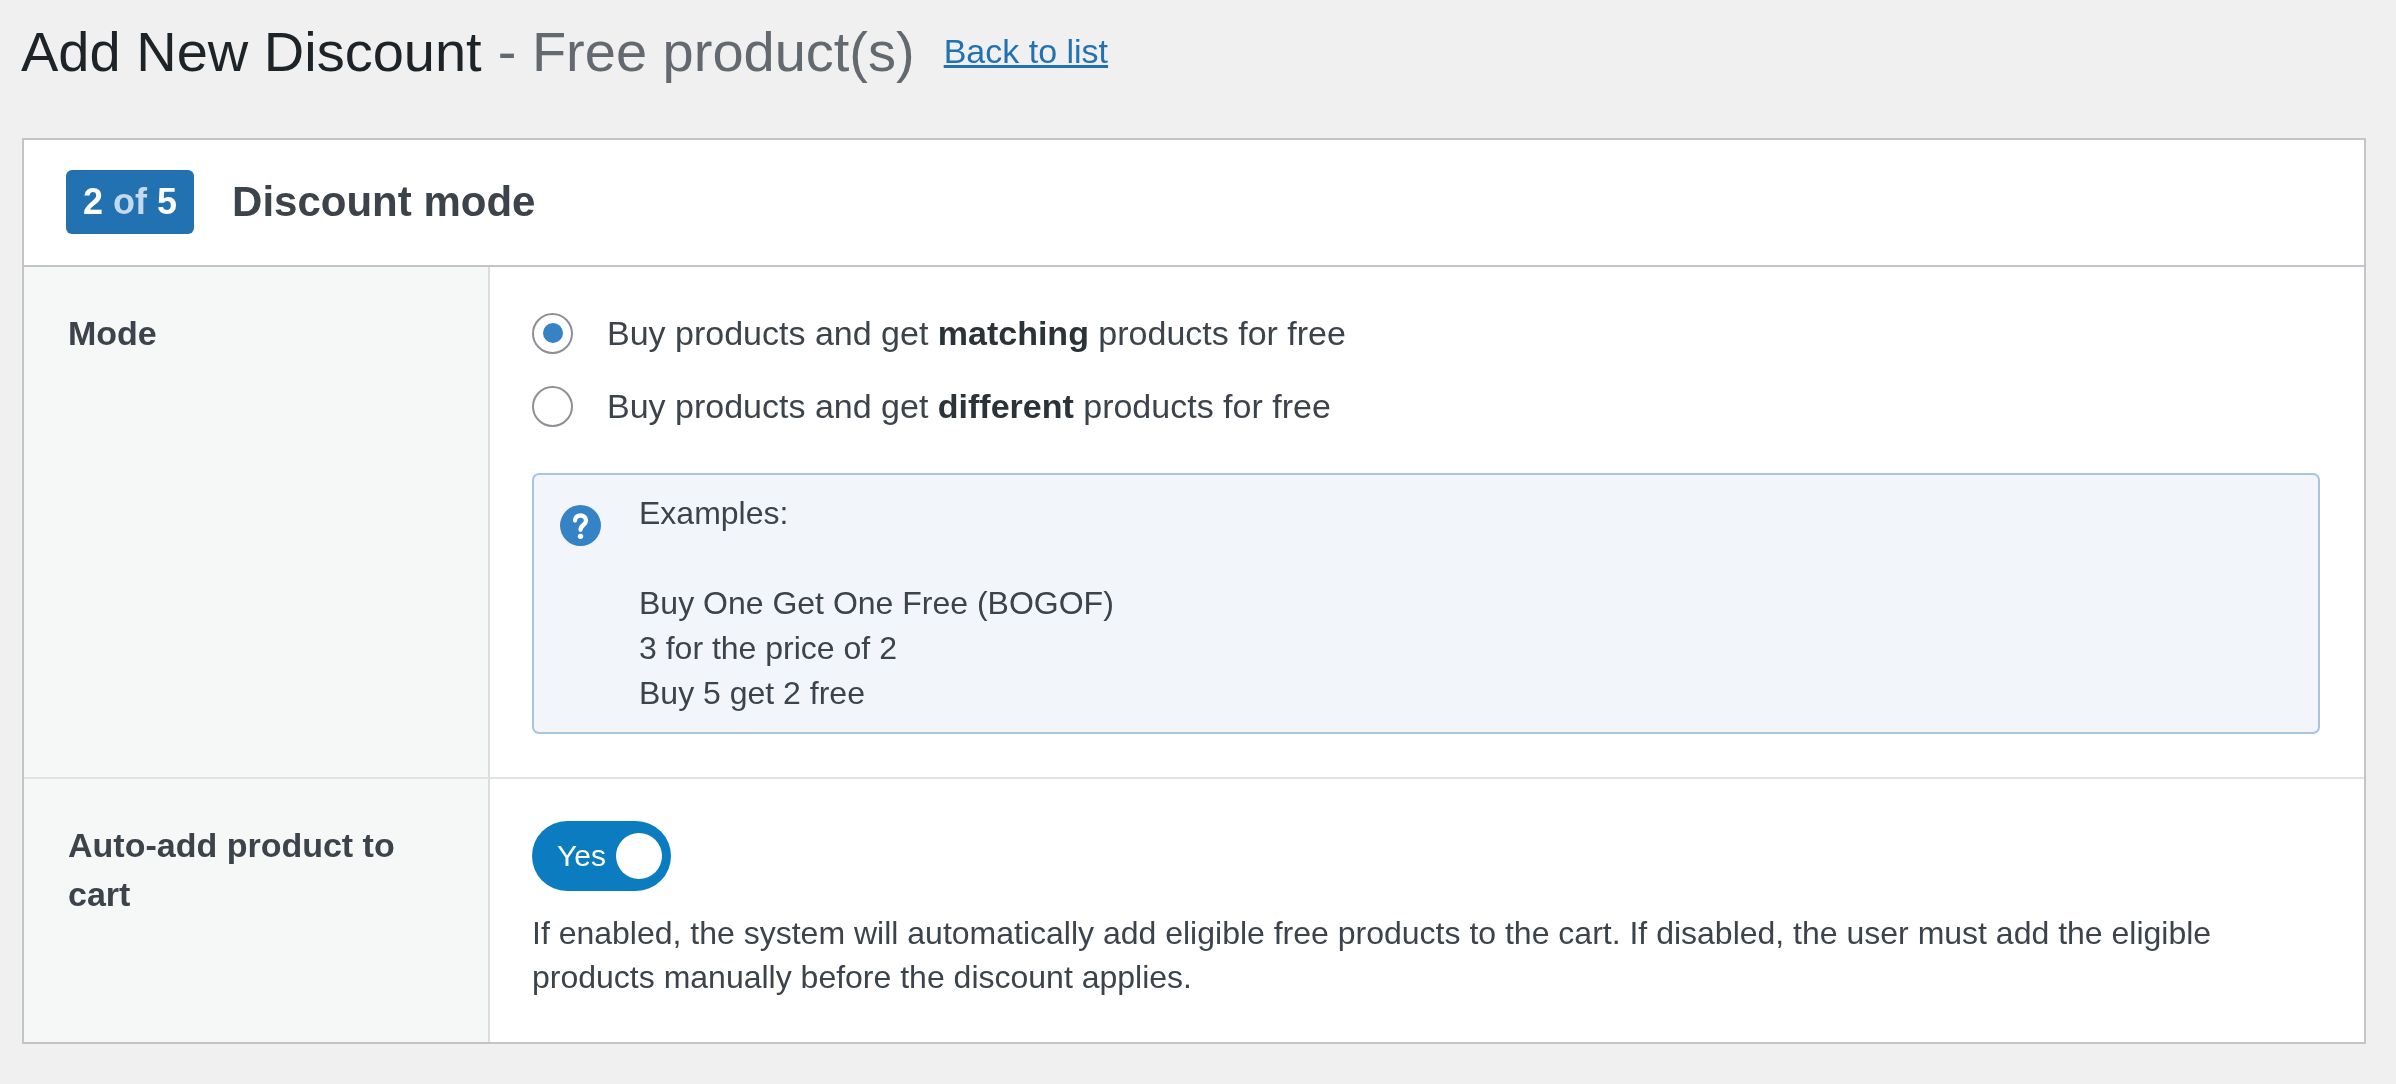 This screenshot has width=2396, height=1084. I want to click on field-label: Mode, so click(112, 333).